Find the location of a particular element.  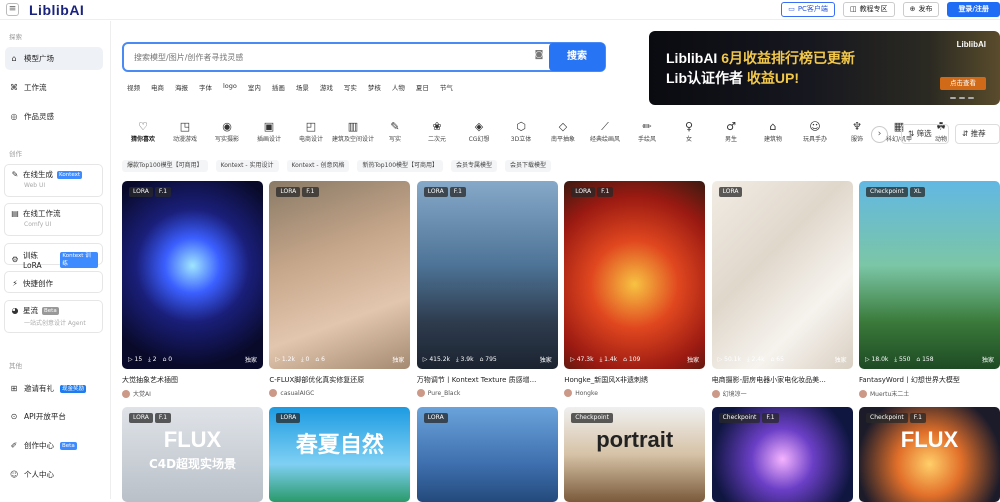

hot-word: logo is located at coordinates (230, 87).